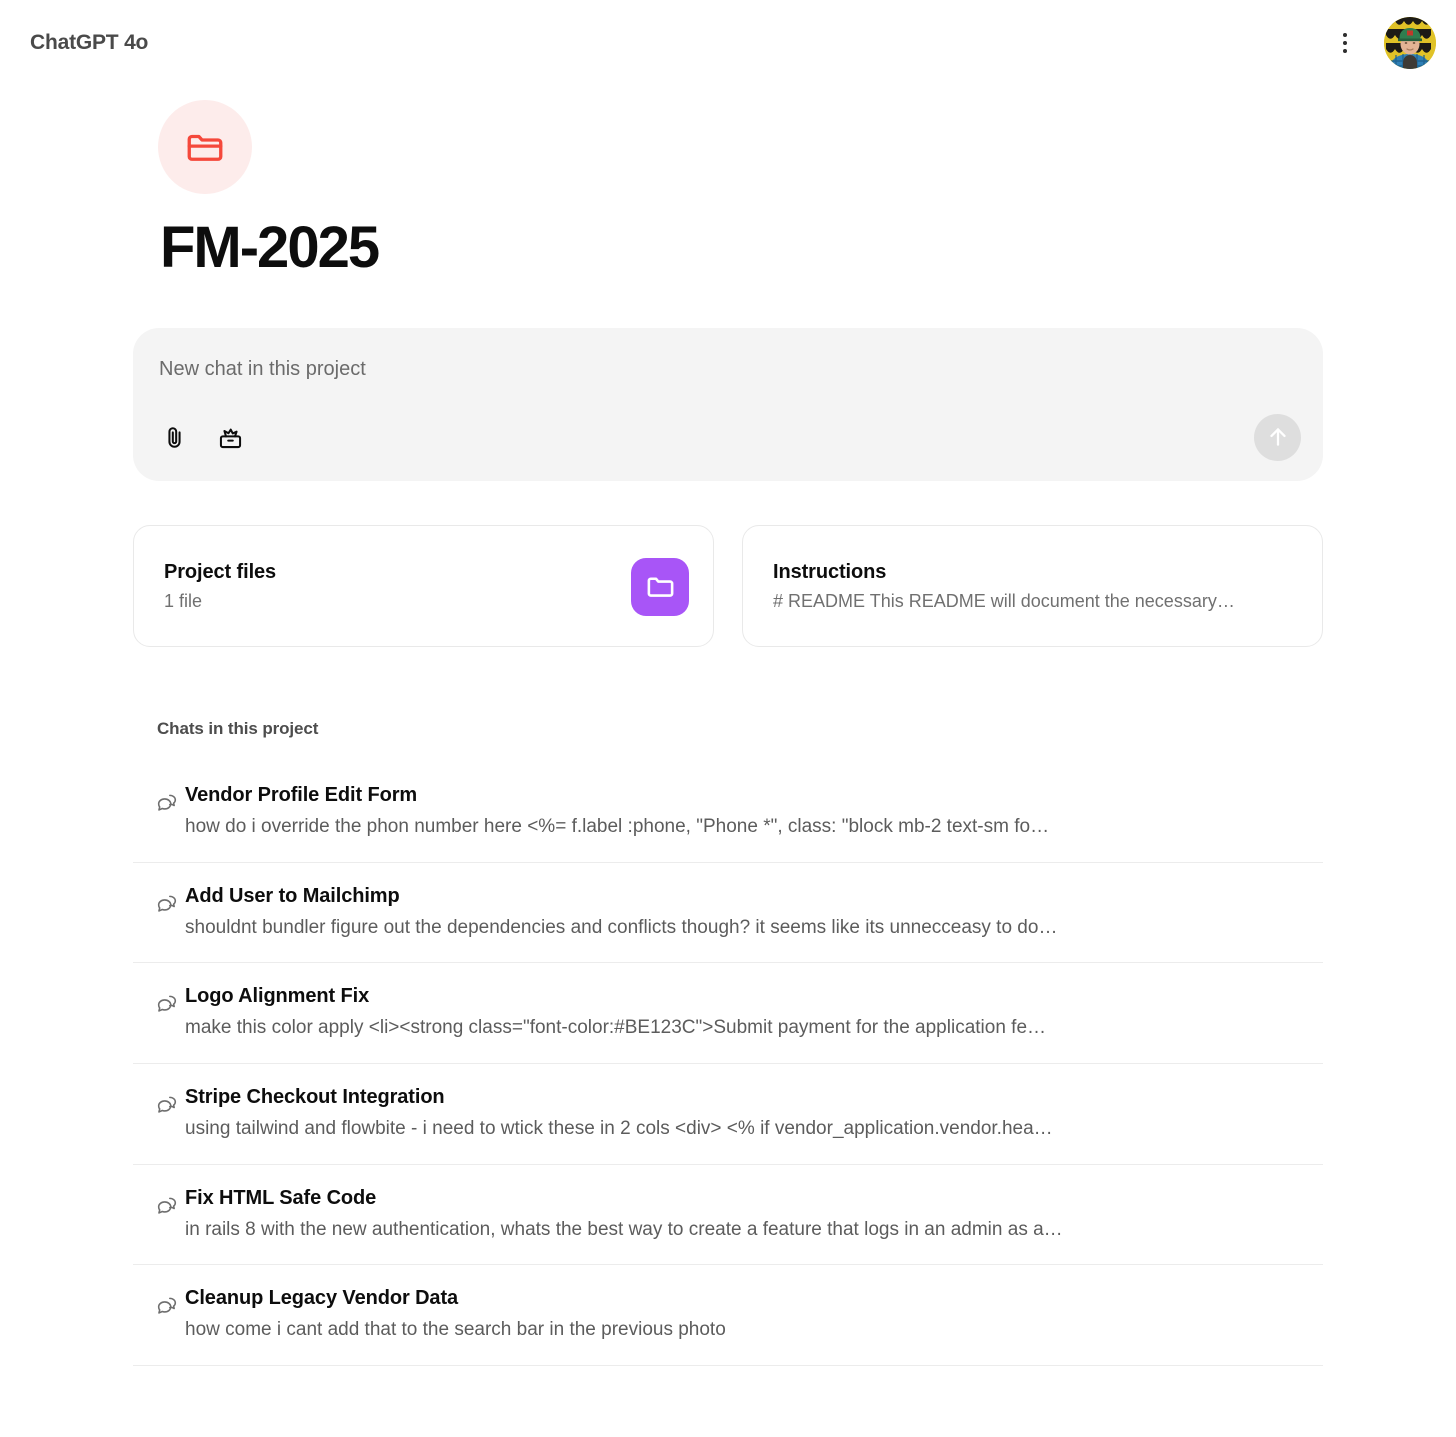 This screenshot has height=1437, width=1456. What do you see at coordinates (1410, 43) in the screenshot?
I see `user-avatar` at bounding box center [1410, 43].